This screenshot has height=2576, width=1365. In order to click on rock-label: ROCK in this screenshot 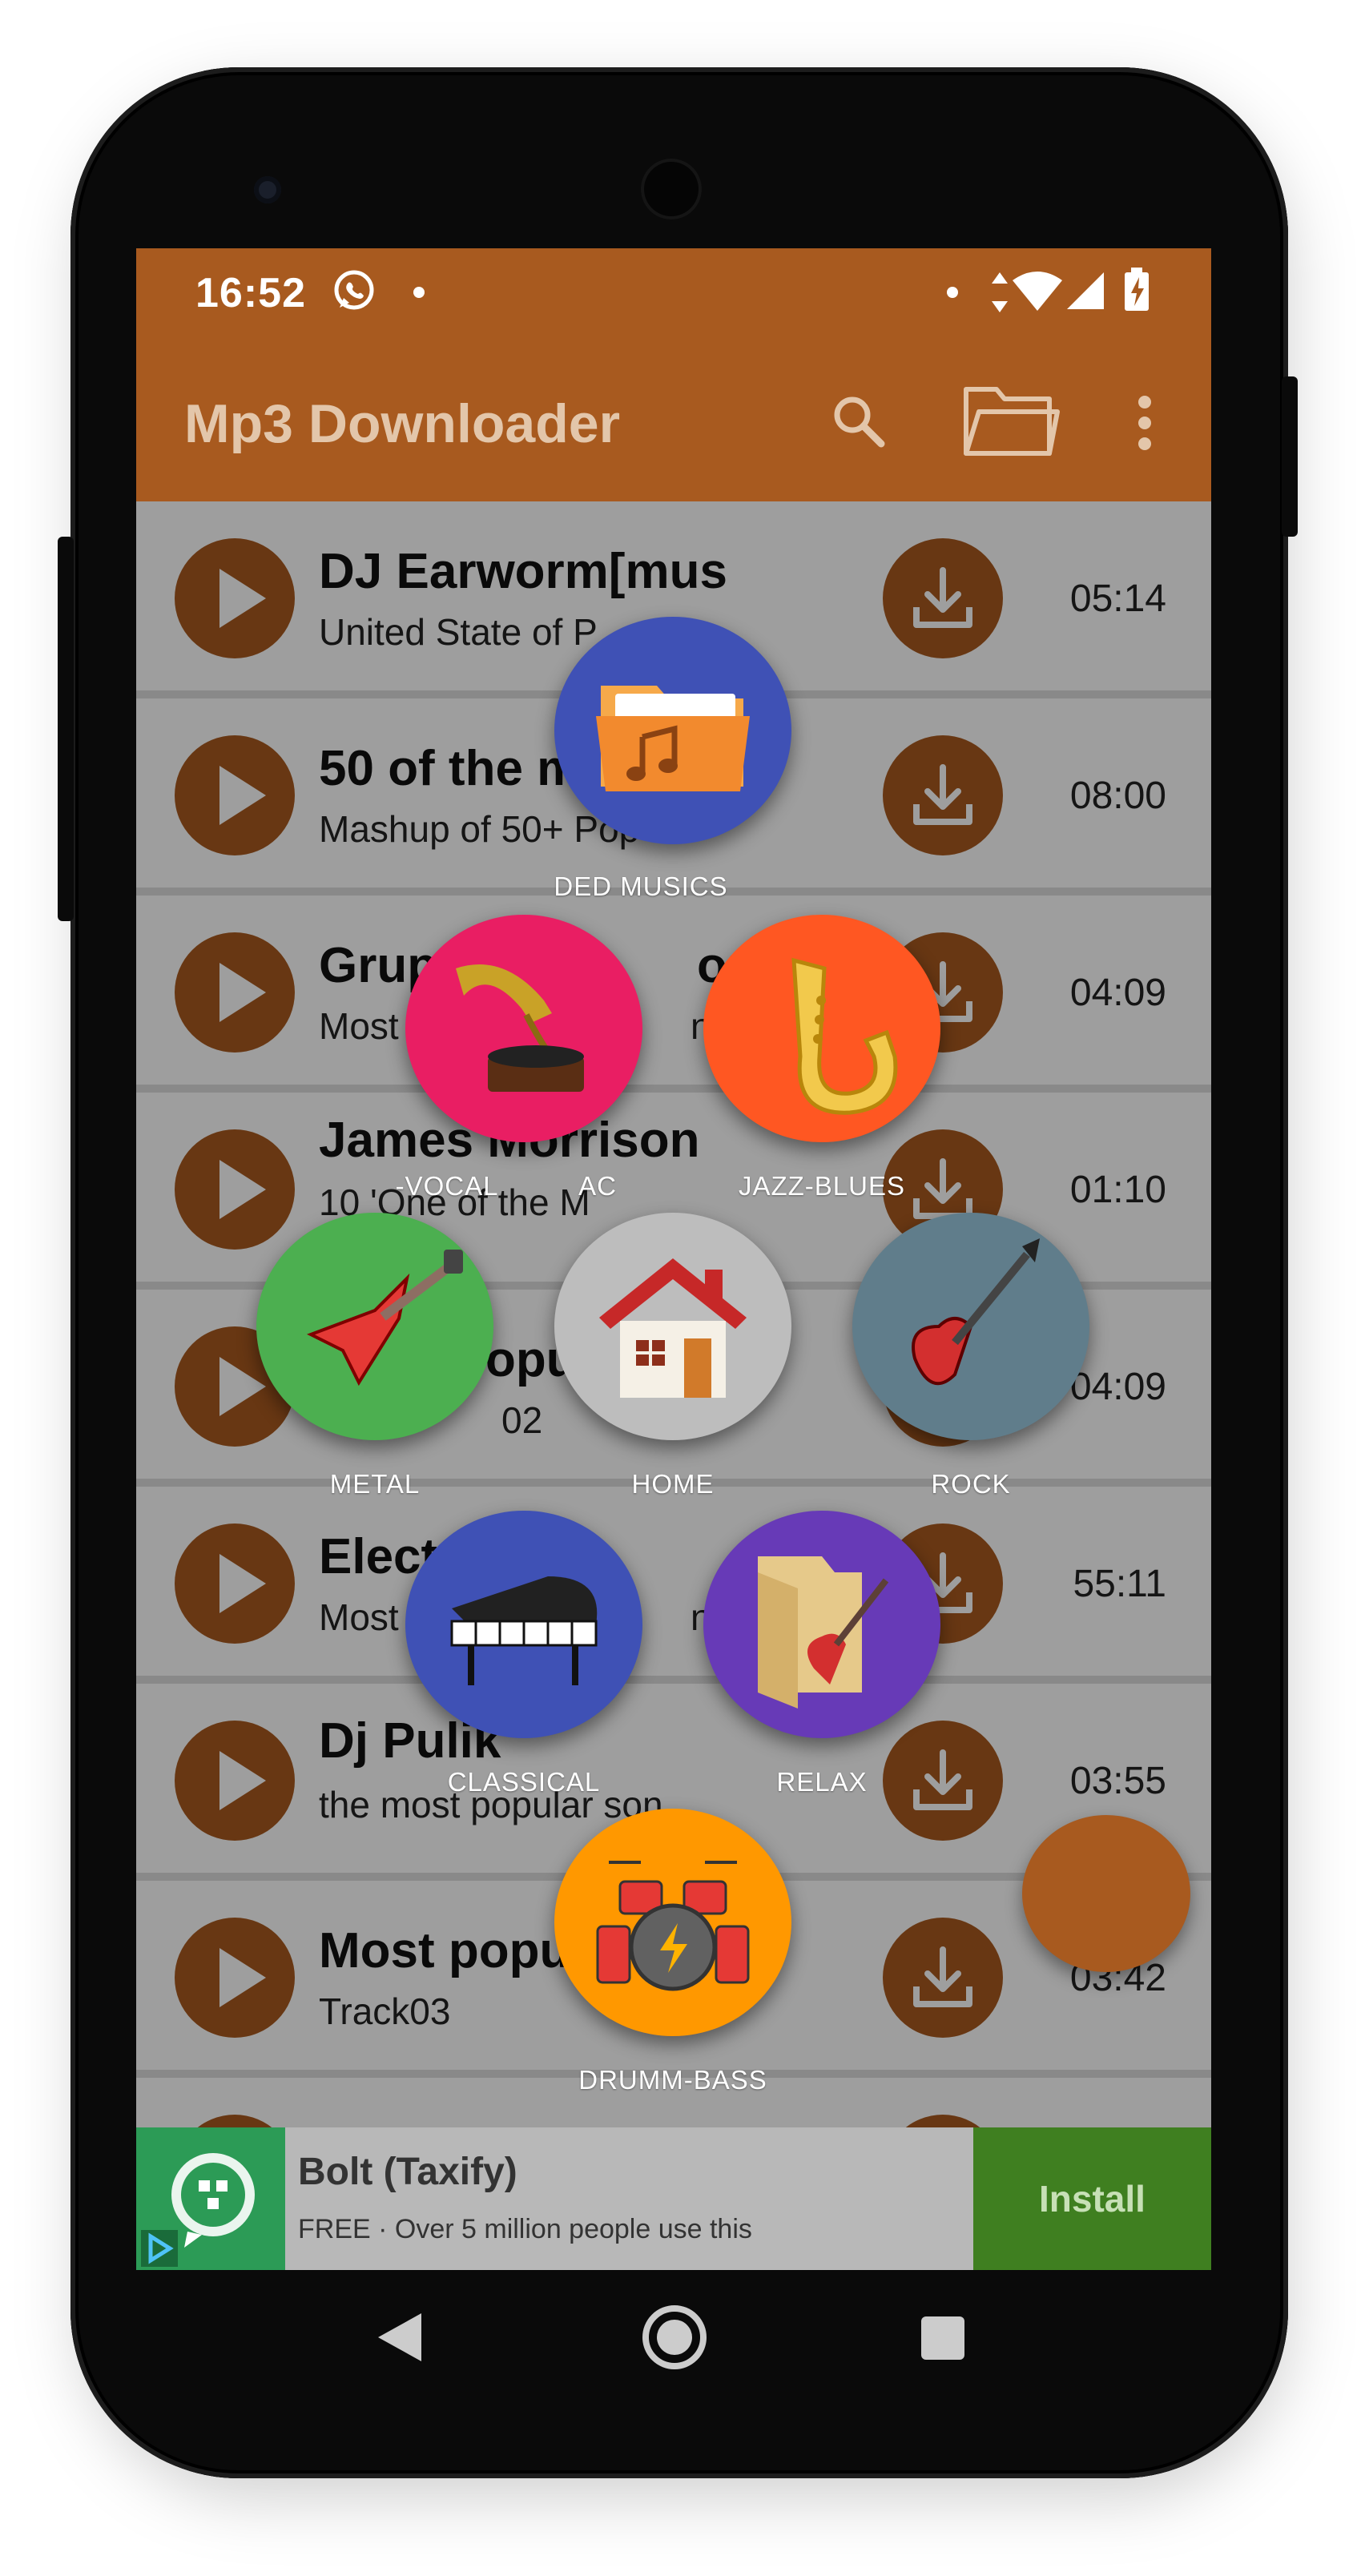, I will do `click(971, 1484)`.